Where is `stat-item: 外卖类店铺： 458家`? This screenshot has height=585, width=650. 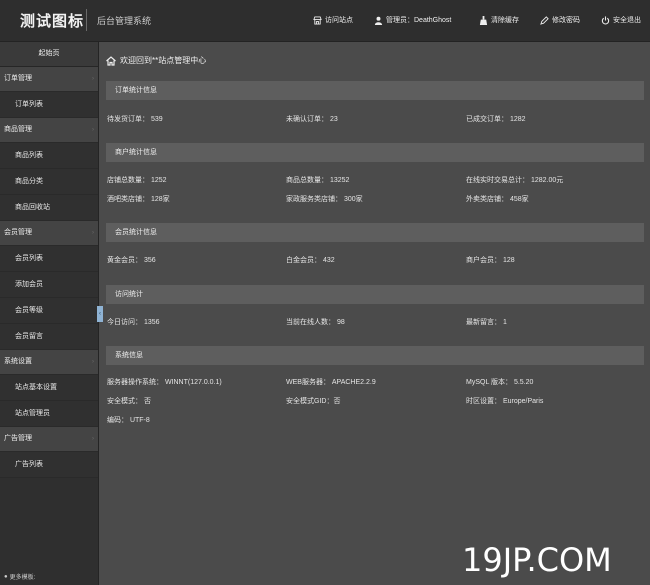 stat-item: 外卖类店铺： 458家 is located at coordinates (497, 199).